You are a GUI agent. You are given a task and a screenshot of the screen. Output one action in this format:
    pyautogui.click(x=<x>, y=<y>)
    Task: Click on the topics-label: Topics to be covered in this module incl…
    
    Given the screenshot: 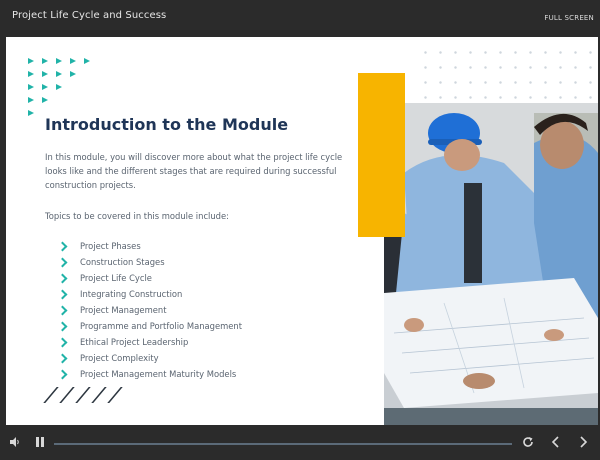 What is the action you would take?
    pyautogui.click(x=137, y=216)
    